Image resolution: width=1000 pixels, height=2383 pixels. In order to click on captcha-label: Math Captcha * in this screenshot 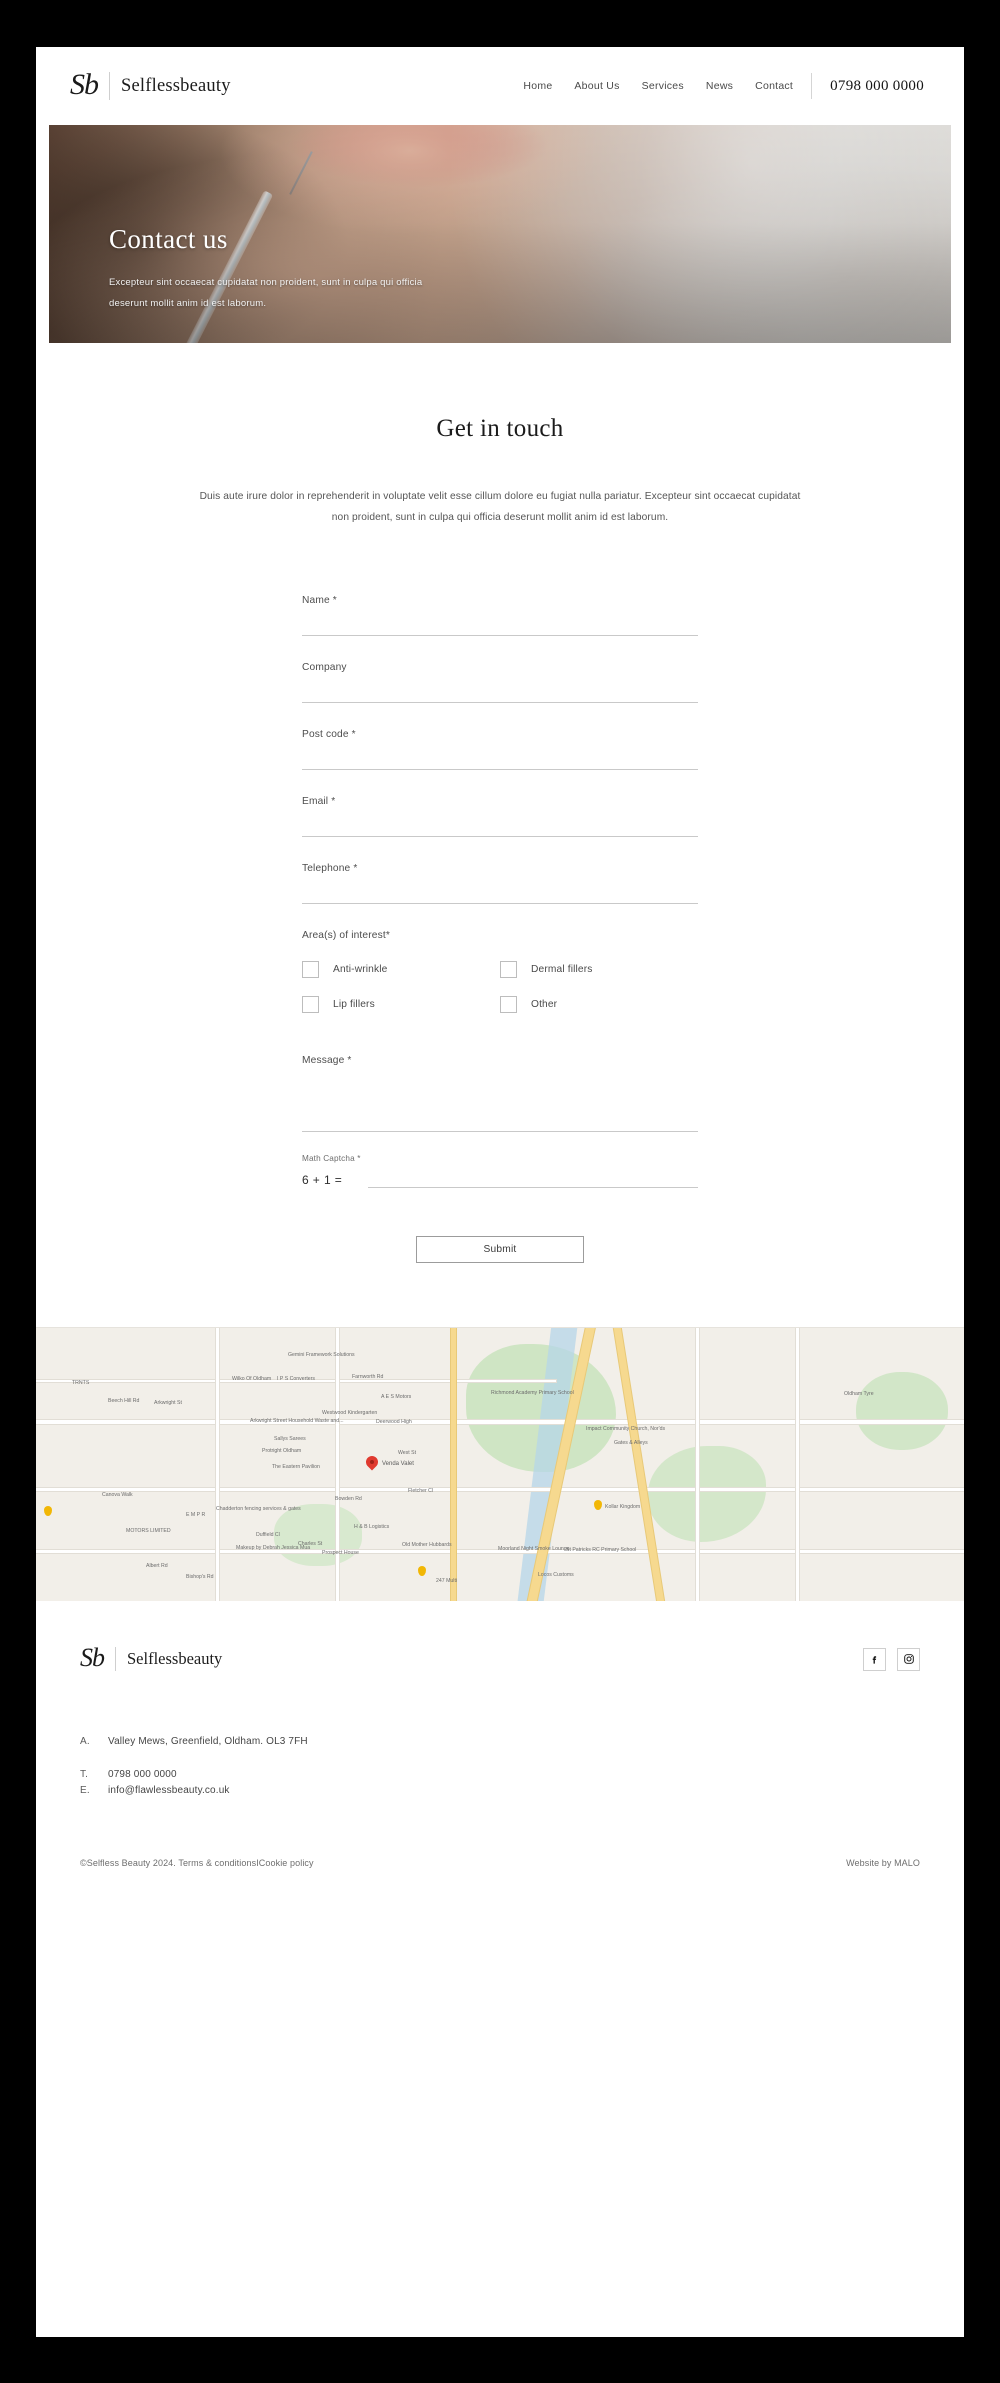, I will do `click(331, 1158)`.